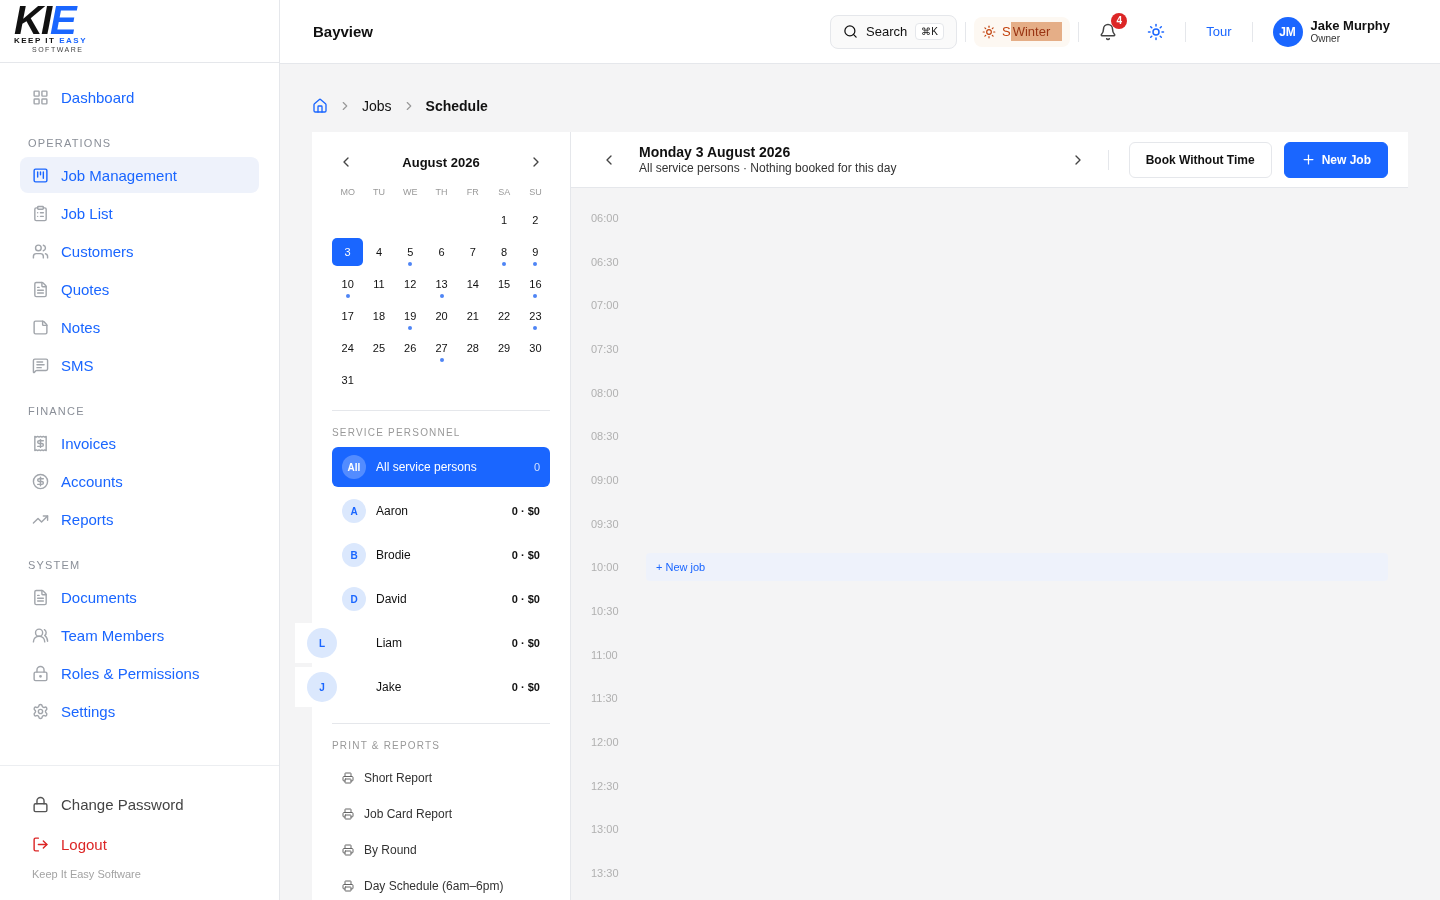 The width and height of the screenshot is (1440, 900). What do you see at coordinates (441, 599) in the screenshot?
I see `personnel-item: D David 0 · $0` at bounding box center [441, 599].